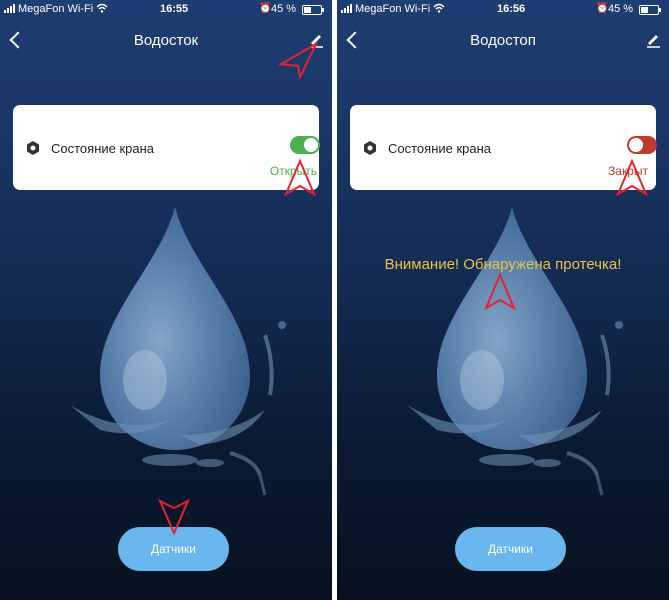 The width and height of the screenshot is (669, 600). Describe the element at coordinates (174, 9) in the screenshot. I see `clock: 16:55` at that location.